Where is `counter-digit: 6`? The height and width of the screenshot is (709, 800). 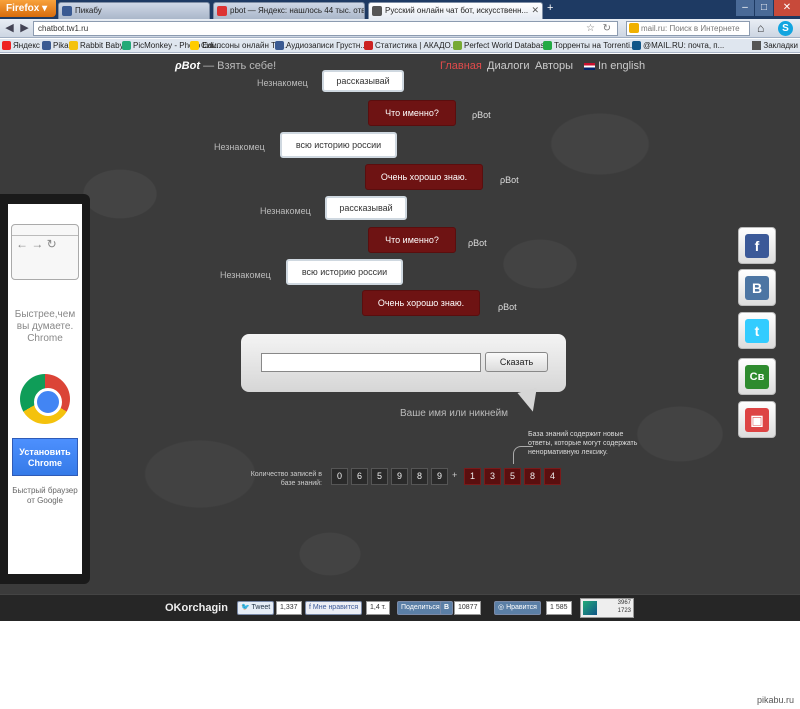 counter-digit: 6 is located at coordinates (359, 476).